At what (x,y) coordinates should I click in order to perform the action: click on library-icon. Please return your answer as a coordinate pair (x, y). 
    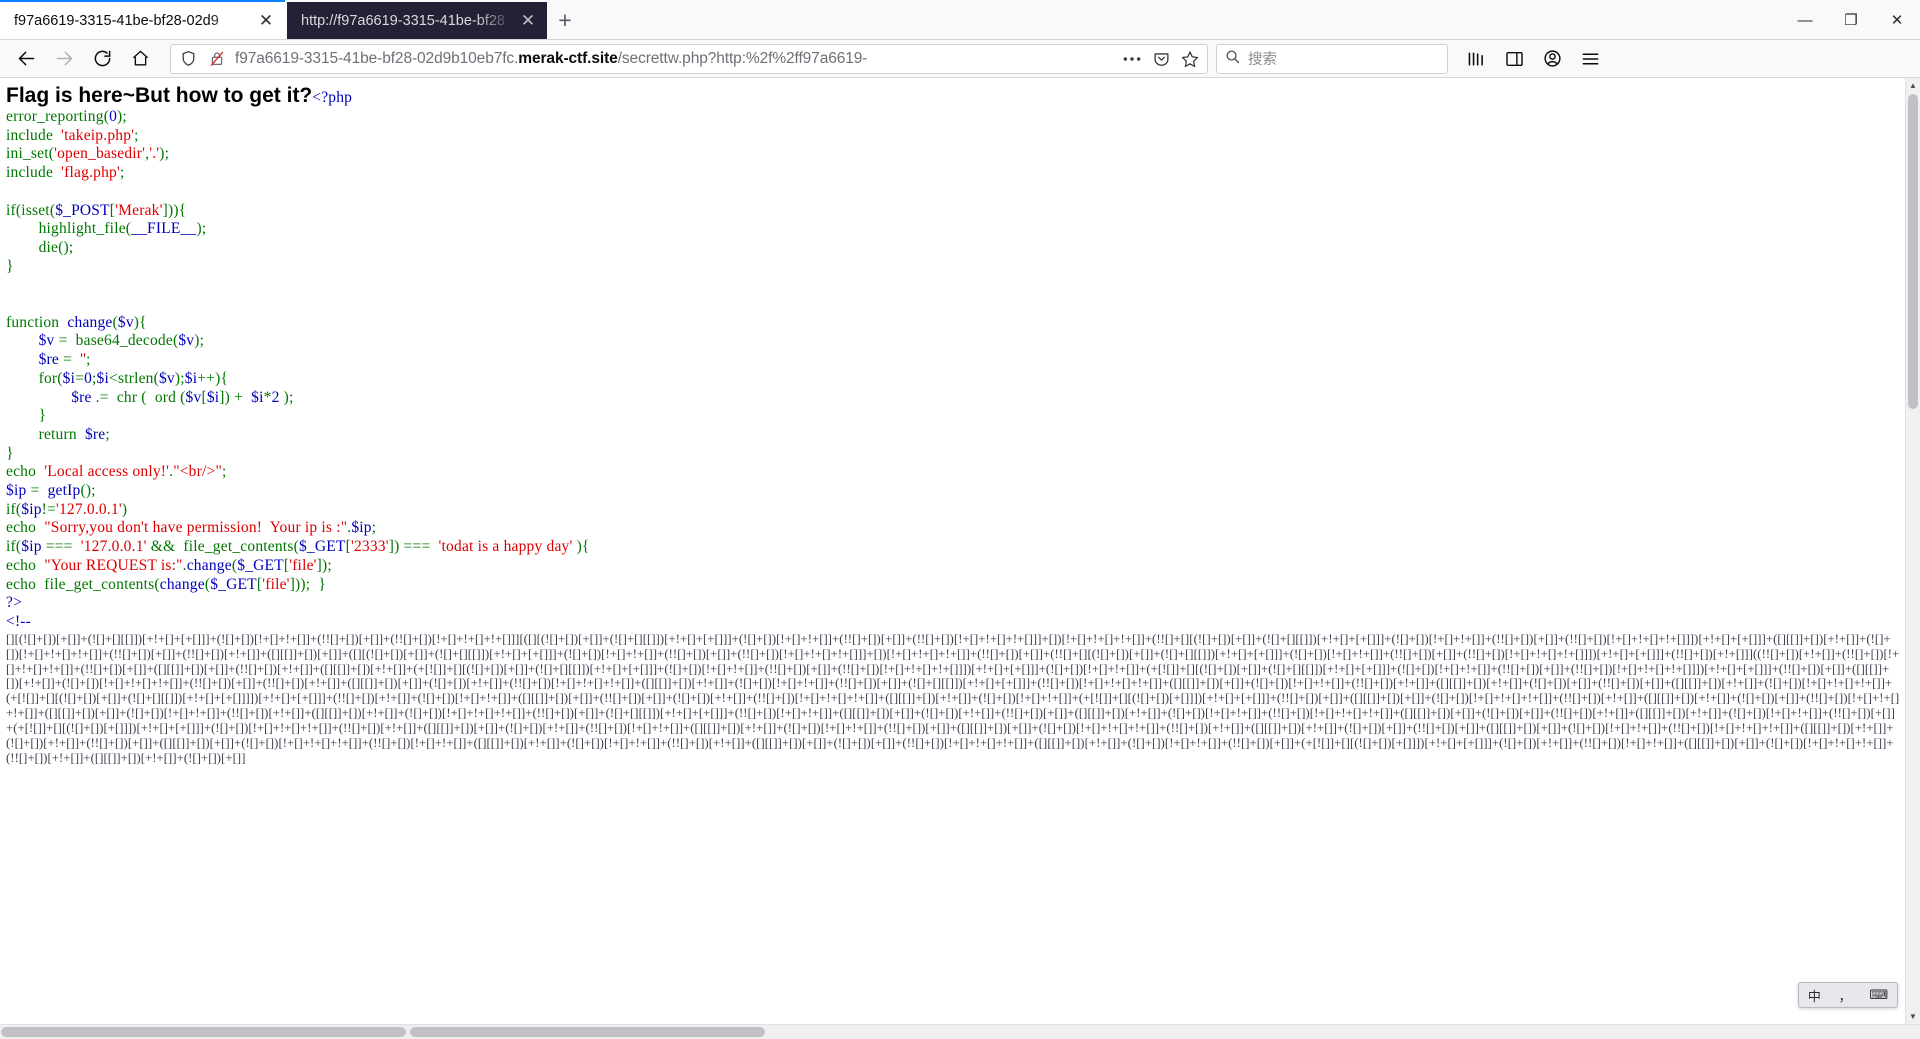
    Looking at the image, I should click on (1476, 59).